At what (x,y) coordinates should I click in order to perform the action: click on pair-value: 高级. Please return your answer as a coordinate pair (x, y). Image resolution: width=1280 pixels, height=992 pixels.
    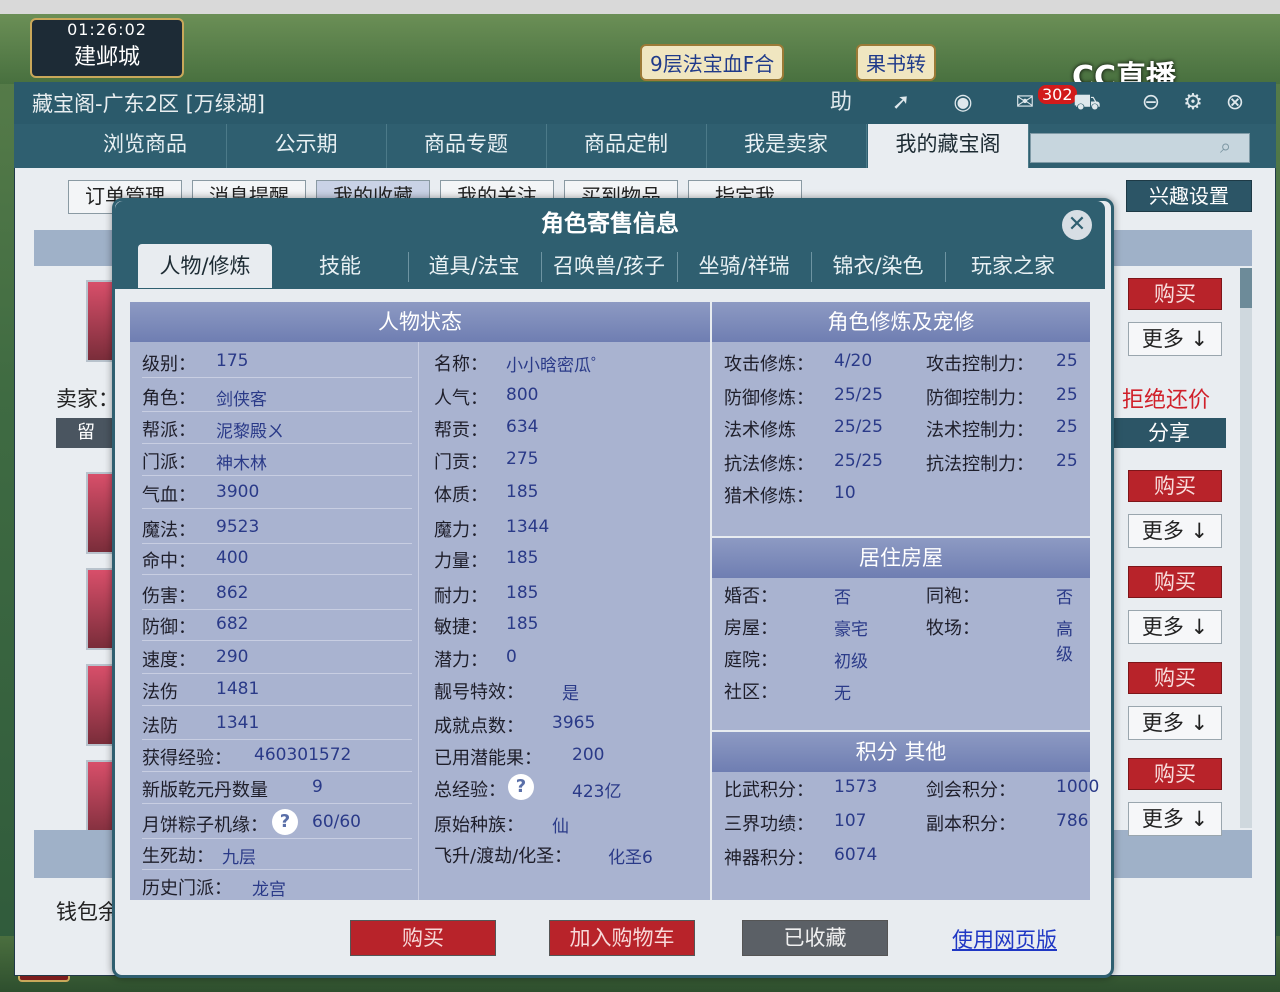
    Looking at the image, I should click on (1064, 642).